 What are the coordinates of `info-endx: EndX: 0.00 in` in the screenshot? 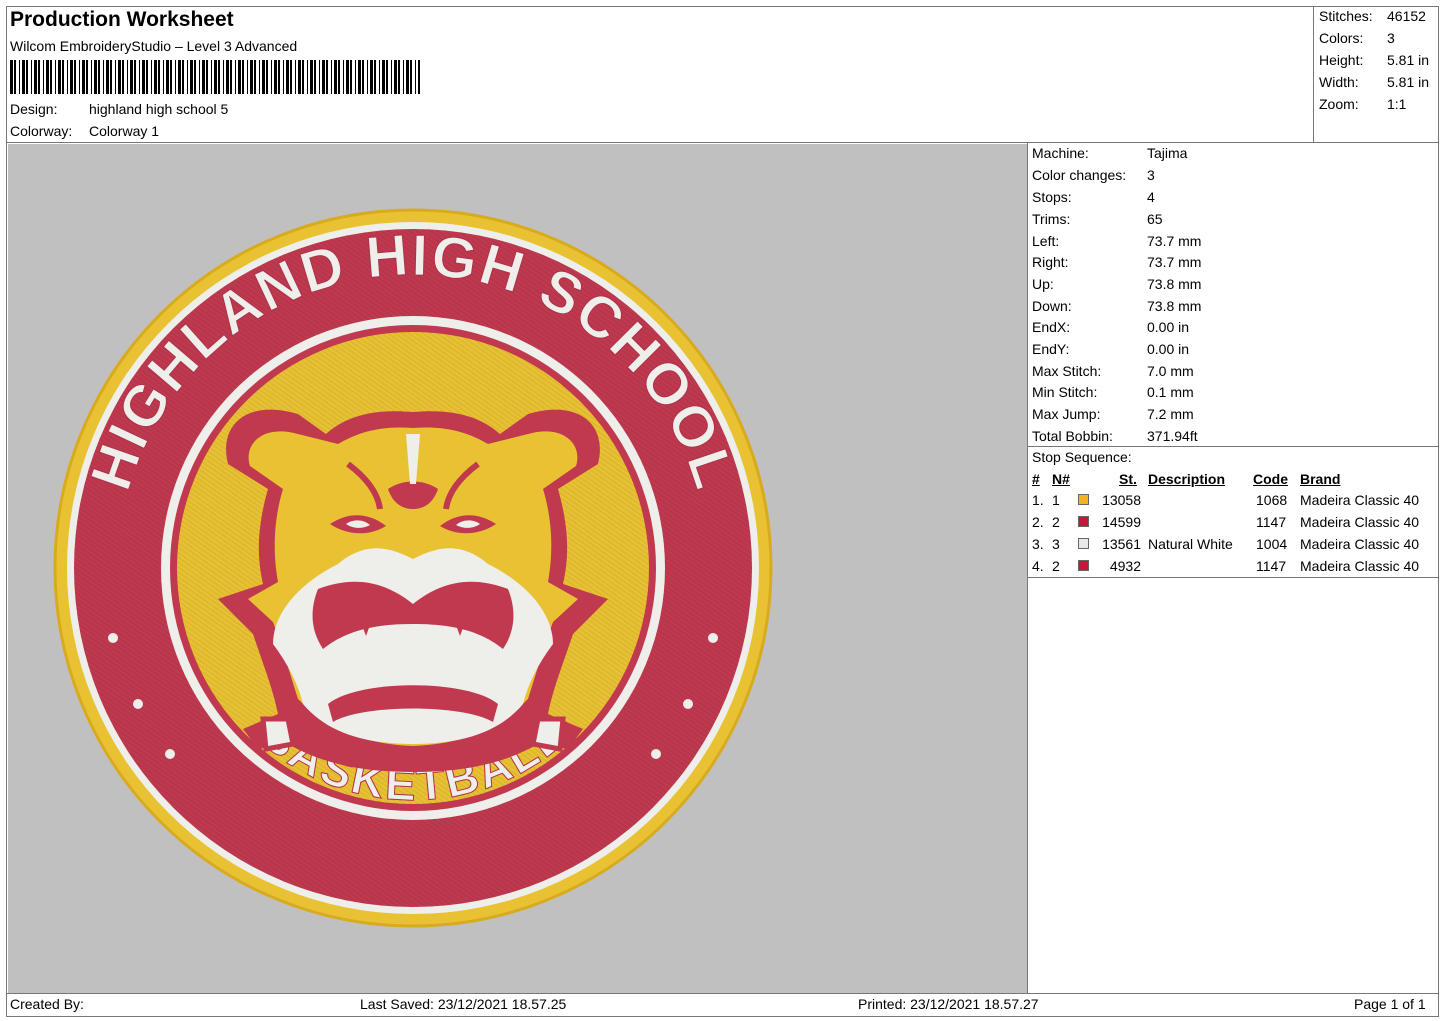 It's located at (1111, 327).